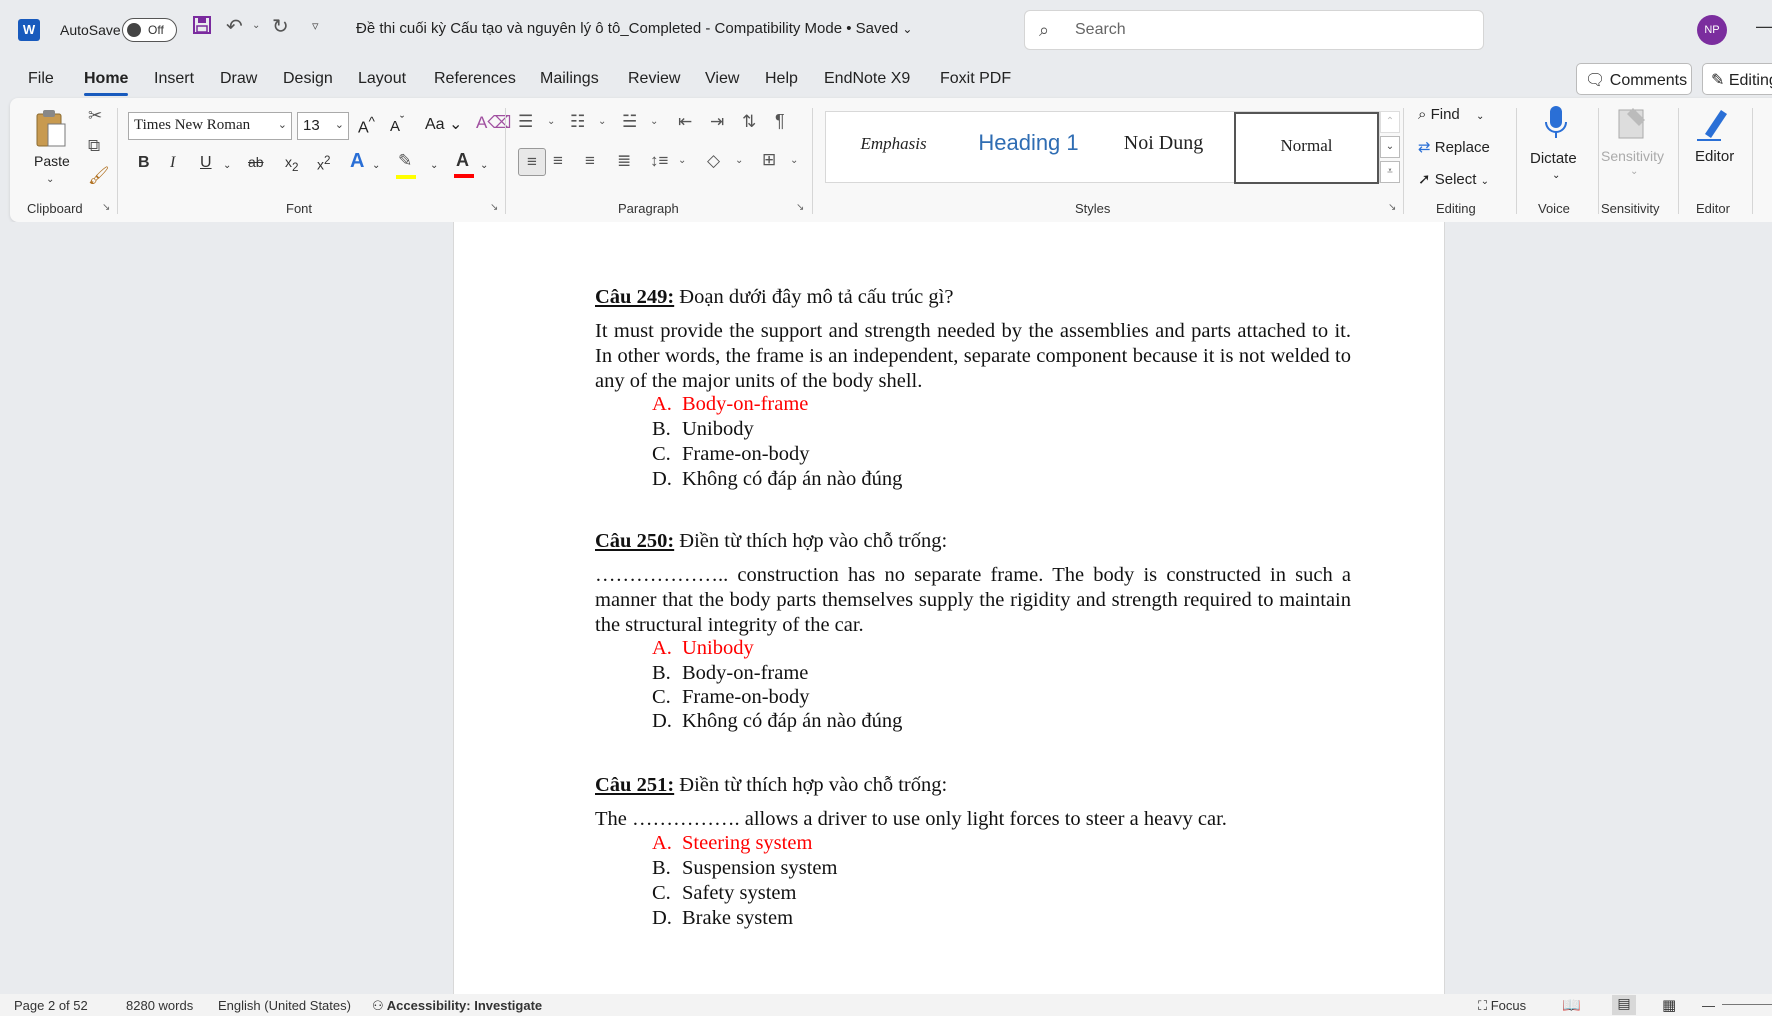 The image size is (1772, 1016). Describe the element at coordinates (1390, 147) in the screenshot. I see `styles-scroll-down-icon: ⌄` at that location.